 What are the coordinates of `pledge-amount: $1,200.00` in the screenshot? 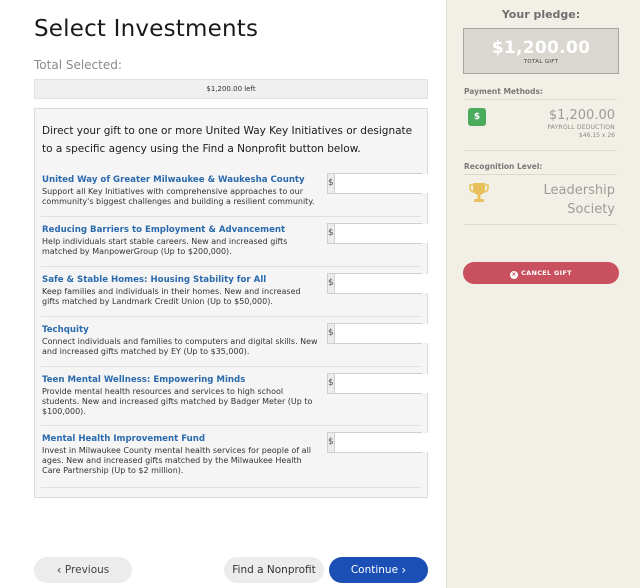 It's located at (541, 48).